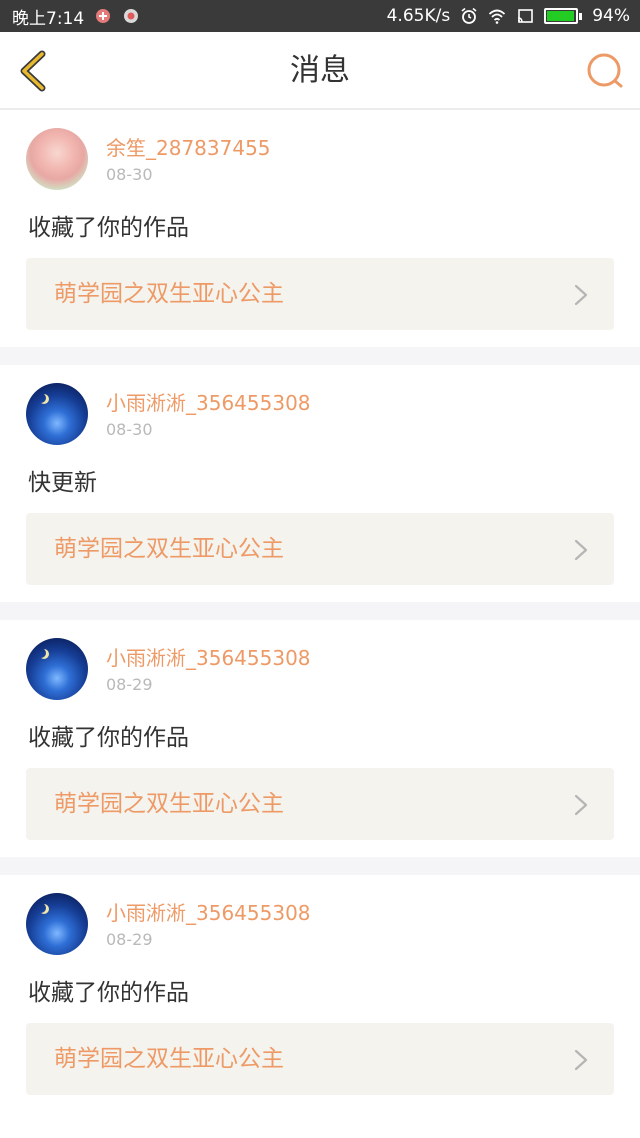 This screenshot has width=640, height=1138. Describe the element at coordinates (48, 18) in the screenshot. I see `status-time: 晚上7:14` at that location.